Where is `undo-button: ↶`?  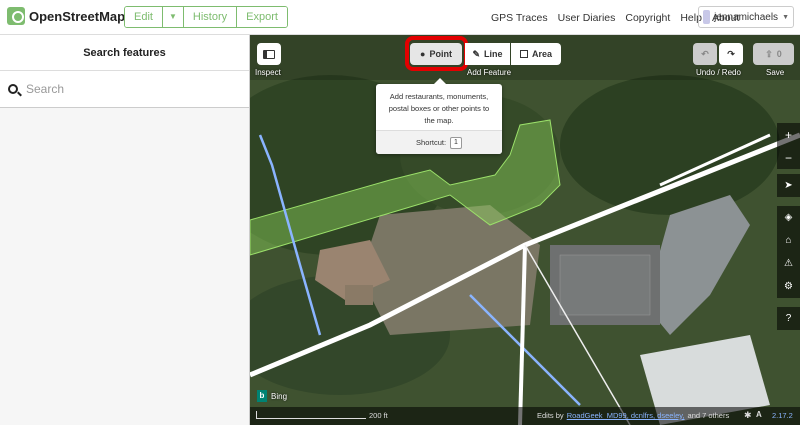 undo-button: ↶ is located at coordinates (705, 54).